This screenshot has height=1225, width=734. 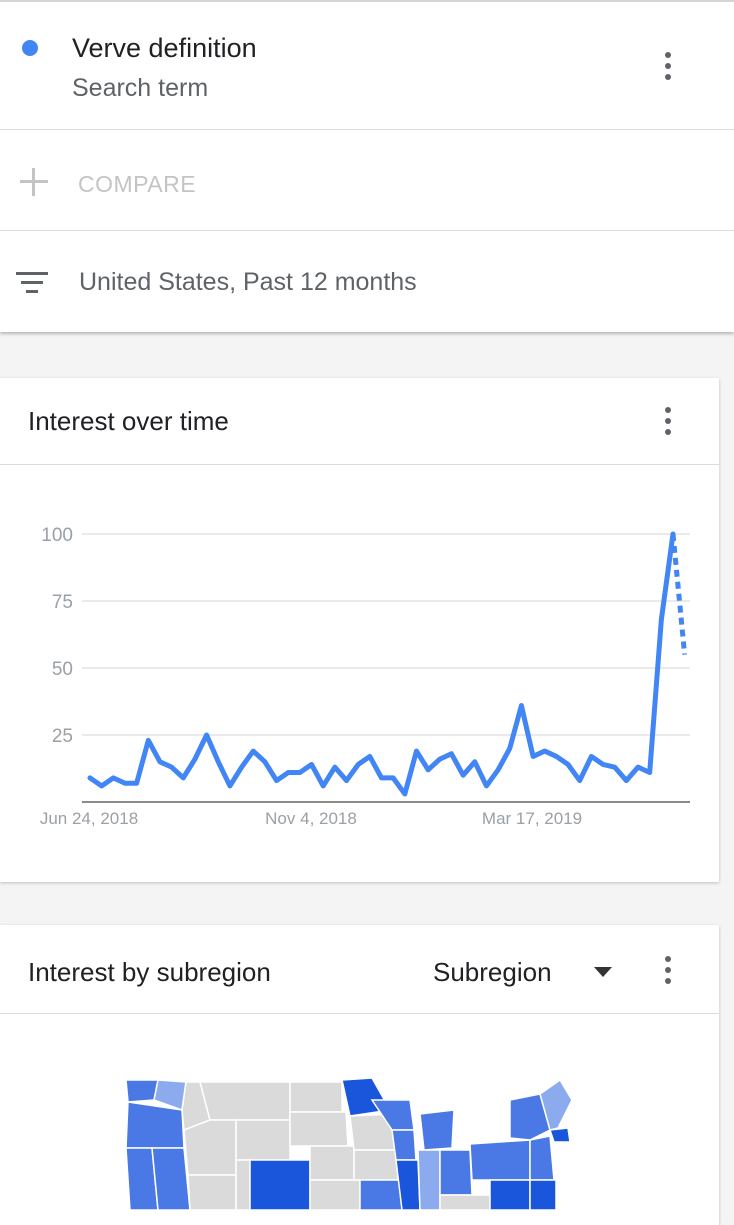 What do you see at coordinates (34, 182) in the screenshot?
I see `add-icon` at bounding box center [34, 182].